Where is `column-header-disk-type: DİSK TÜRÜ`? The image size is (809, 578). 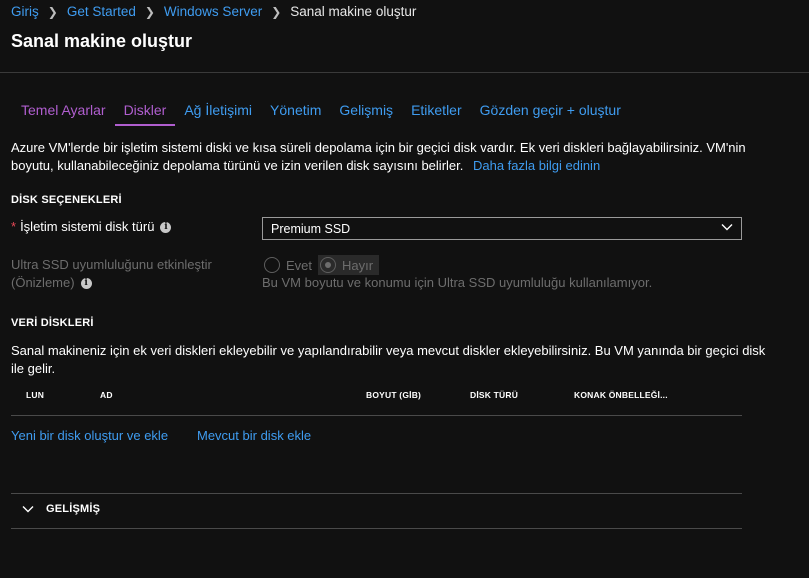 column-header-disk-type: DİSK TÜRÜ is located at coordinates (494, 395).